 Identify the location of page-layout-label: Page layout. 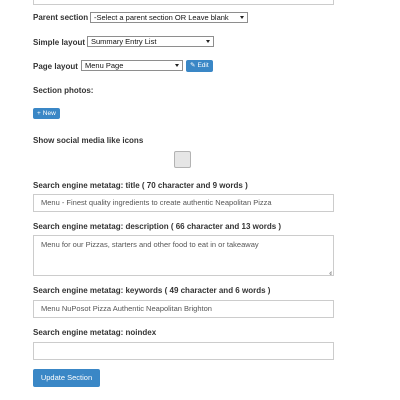
(55, 66).